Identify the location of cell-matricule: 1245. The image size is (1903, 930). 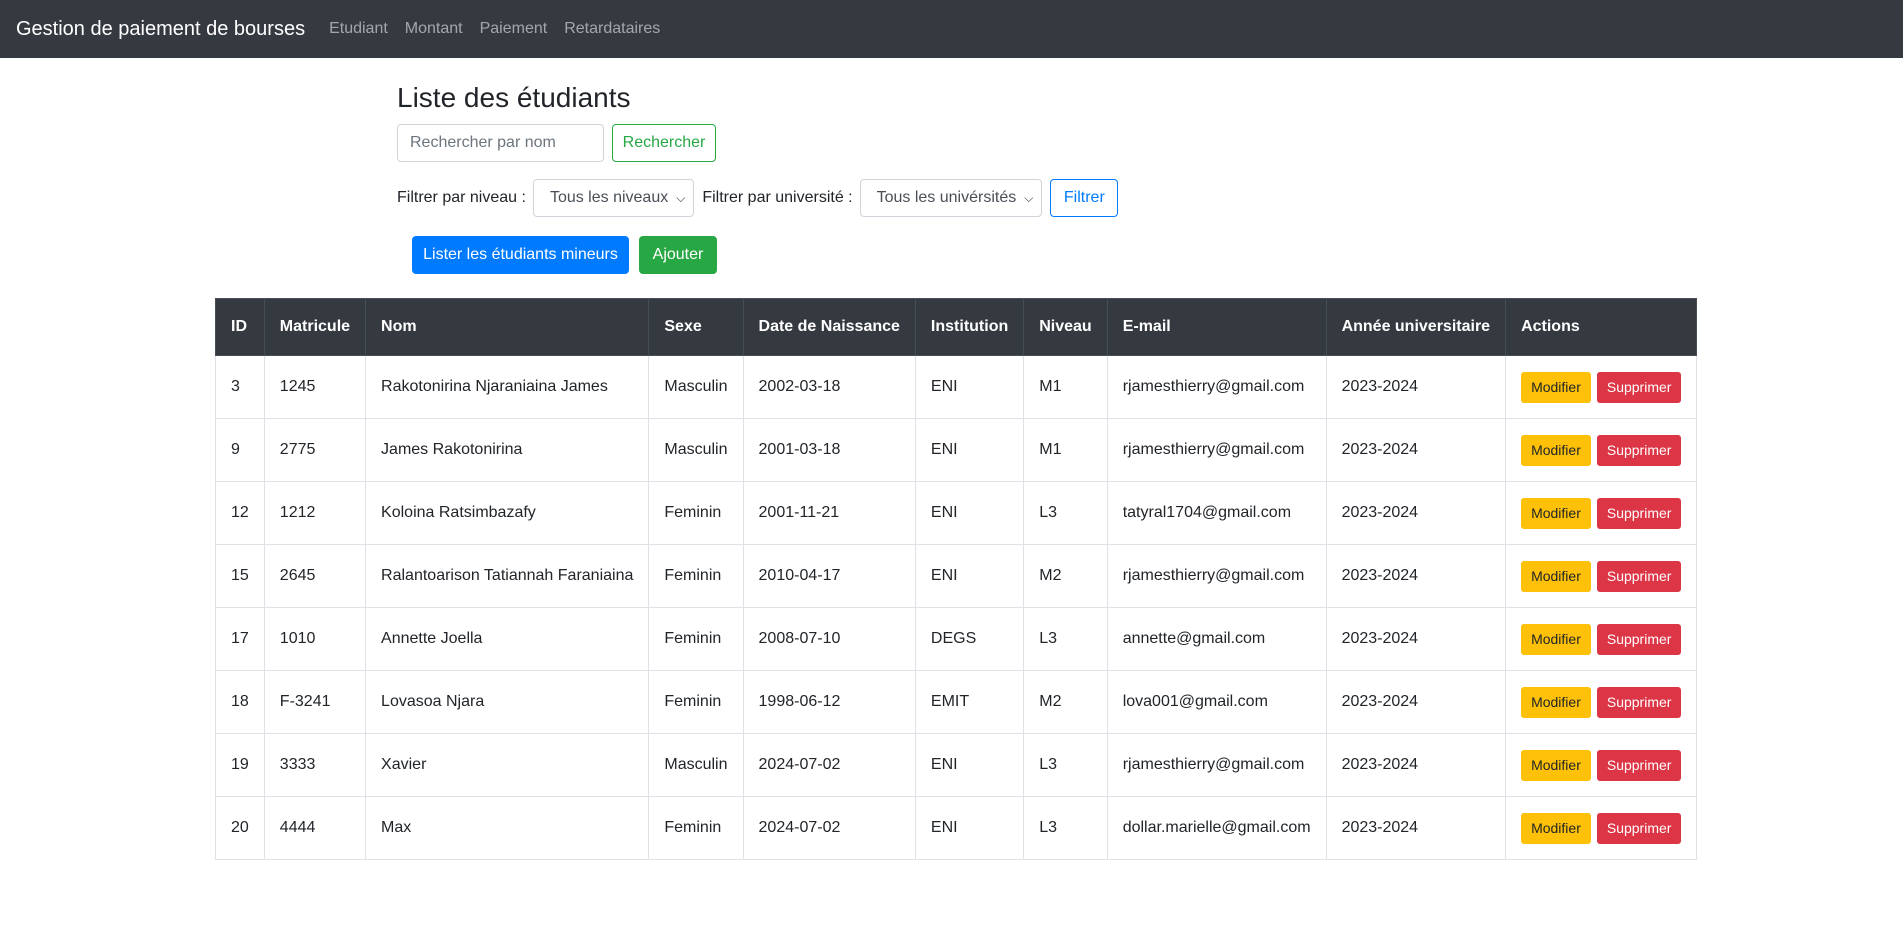
(315, 387).